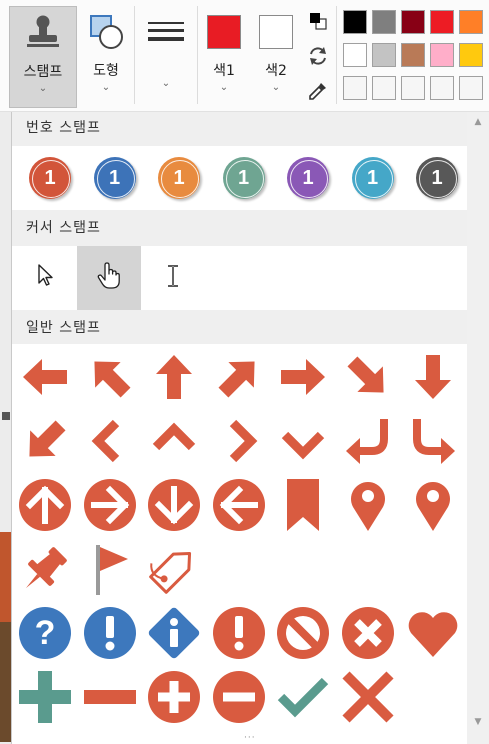  Describe the element at coordinates (45, 505) in the screenshot. I see `general-stamp-circle-arrow-up` at that location.